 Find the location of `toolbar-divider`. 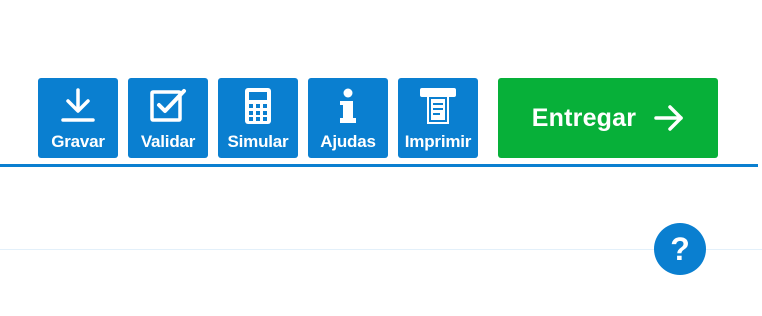

toolbar-divider is located at coordinates (379, 165).